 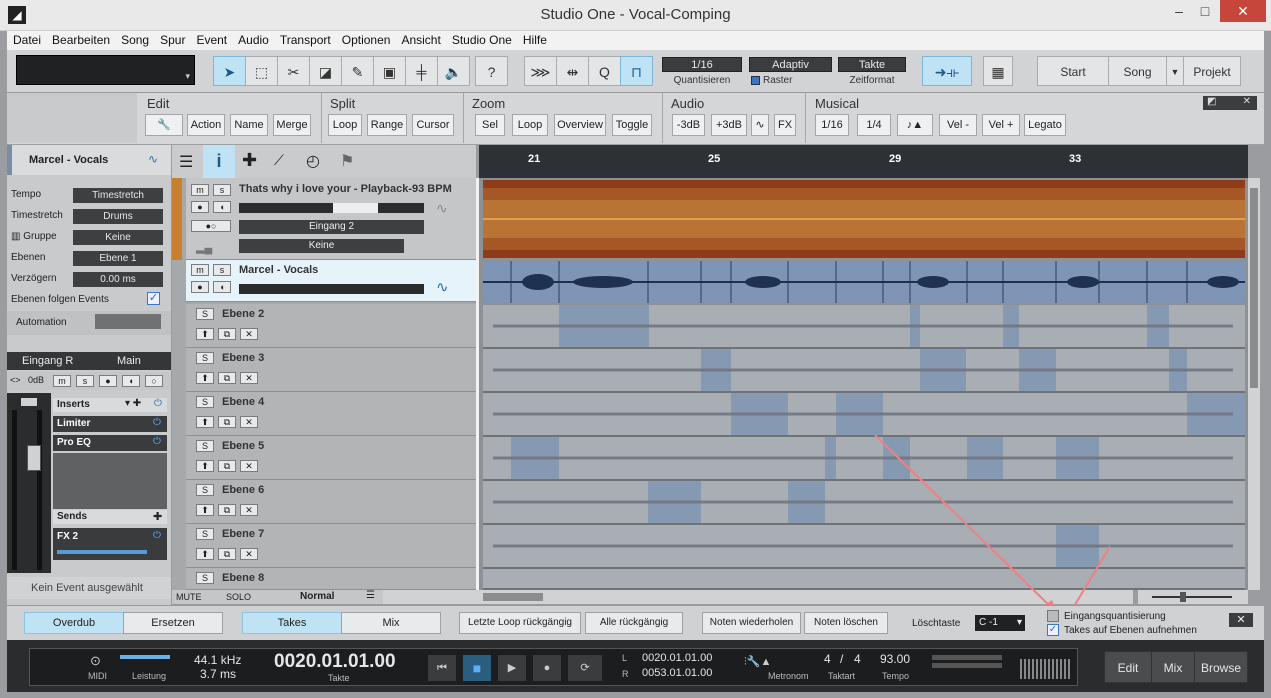 What do you see at coordinates (153, 298) in the screenshot?
I see `follow-events-checkbox: ✓` at bounding box center [153, 298].